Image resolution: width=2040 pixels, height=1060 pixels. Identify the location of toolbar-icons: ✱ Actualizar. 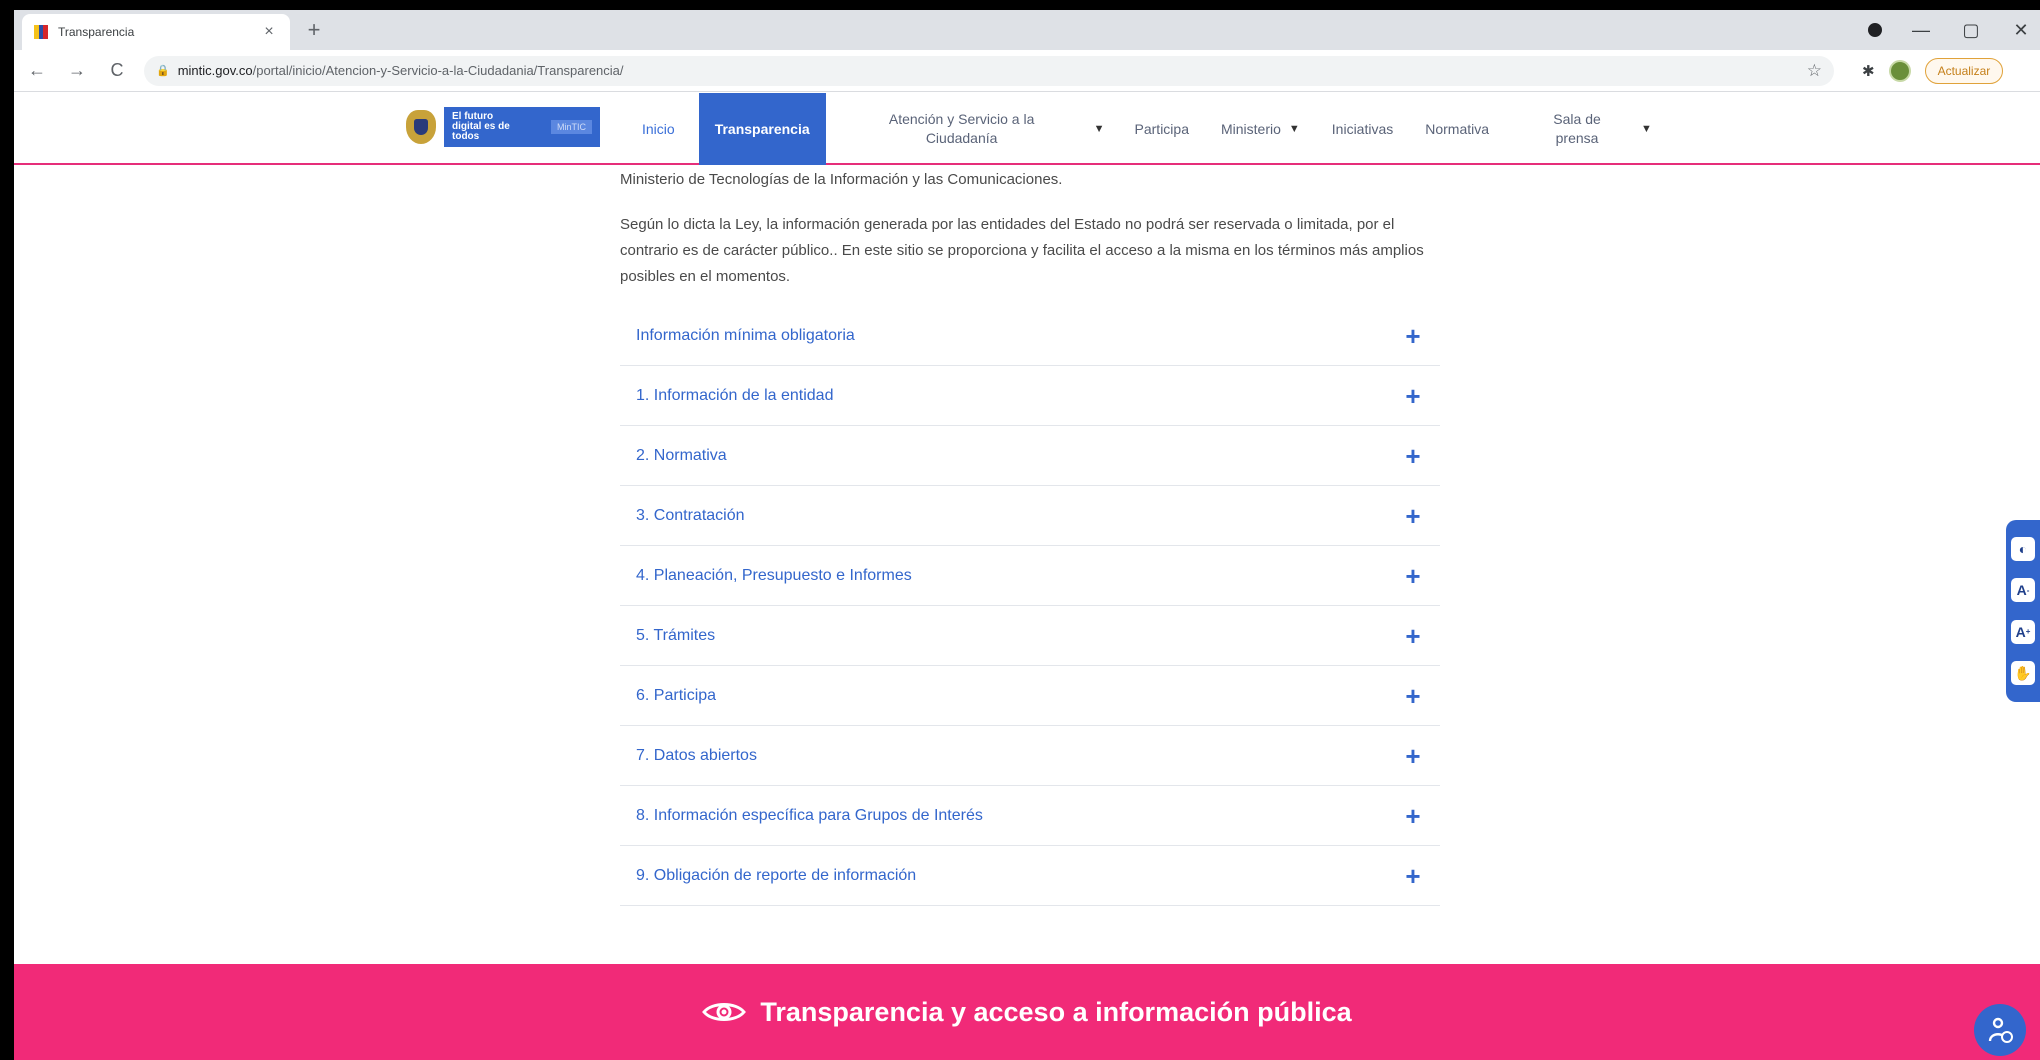
(1933, 70).